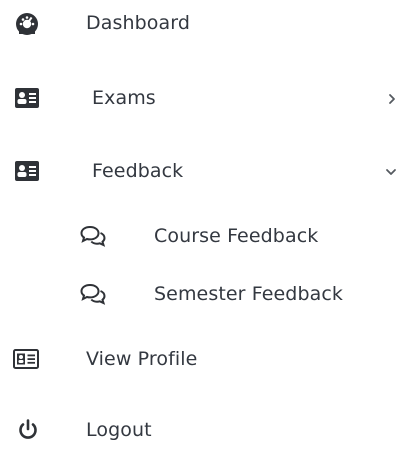 This screenshot has height=450, width=405. I want to click on menu-item-logout: Logout, so click(202, 430).